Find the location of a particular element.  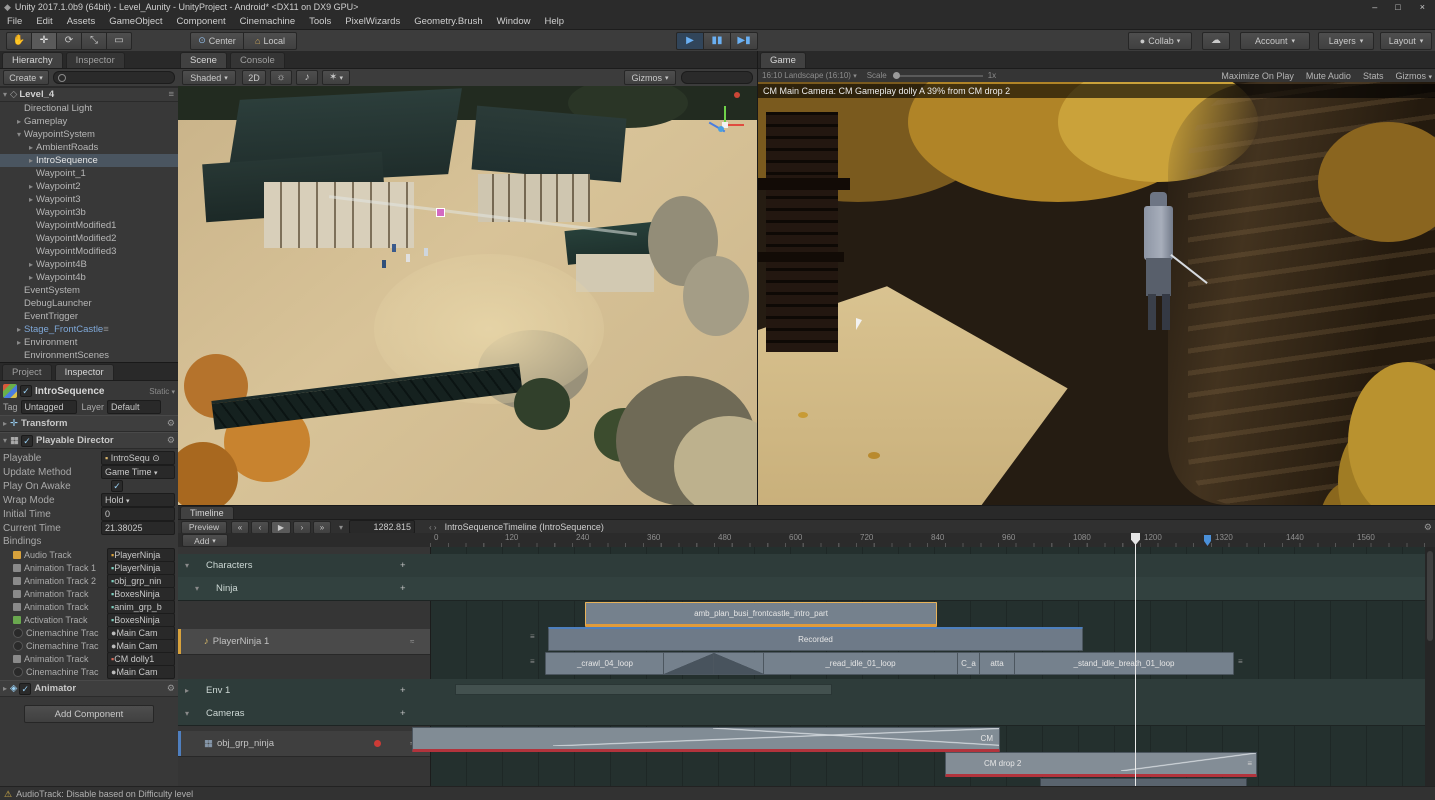

maximize-button: □ is located at coordinates (1397, 7).